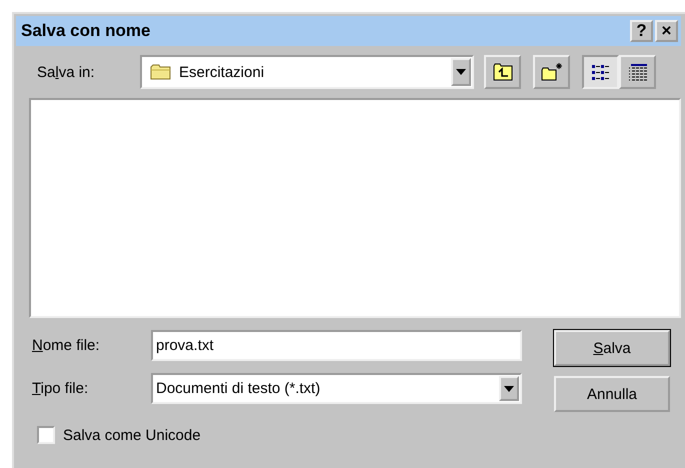 Image resolution: width=685 pixels, height=468 pixels. I want to click on help-button: ?, so click(641, 31).